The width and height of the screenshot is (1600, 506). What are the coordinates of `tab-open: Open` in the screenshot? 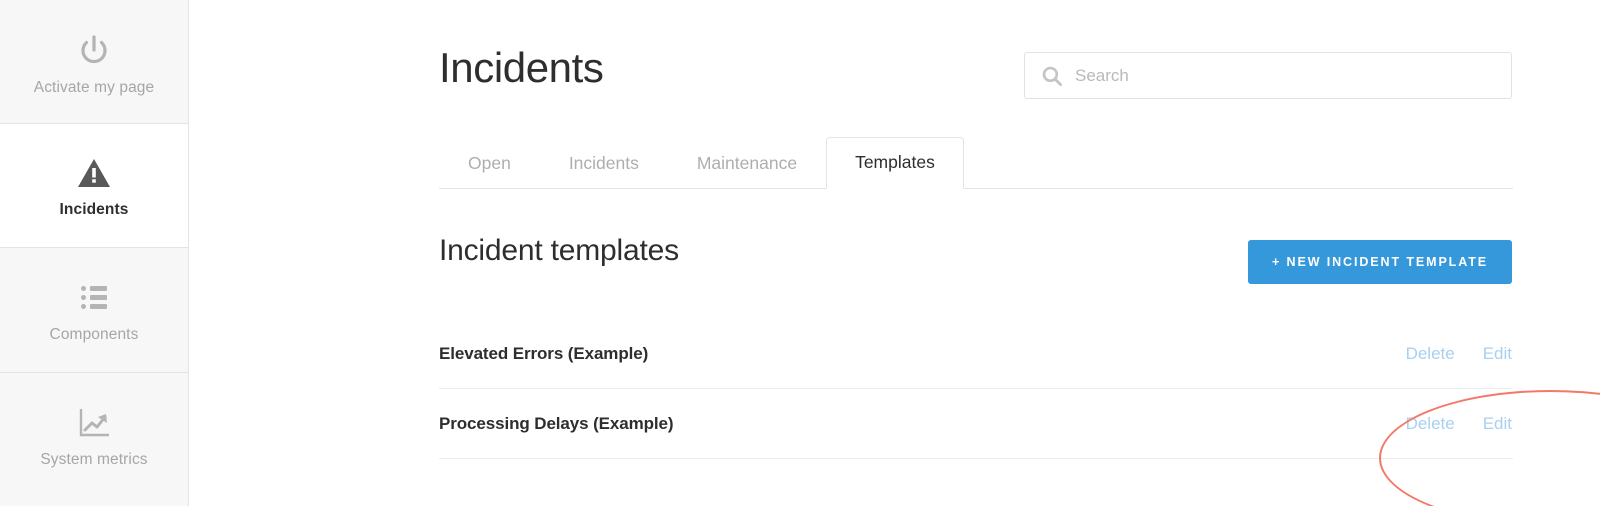 It's located at (489, 163).